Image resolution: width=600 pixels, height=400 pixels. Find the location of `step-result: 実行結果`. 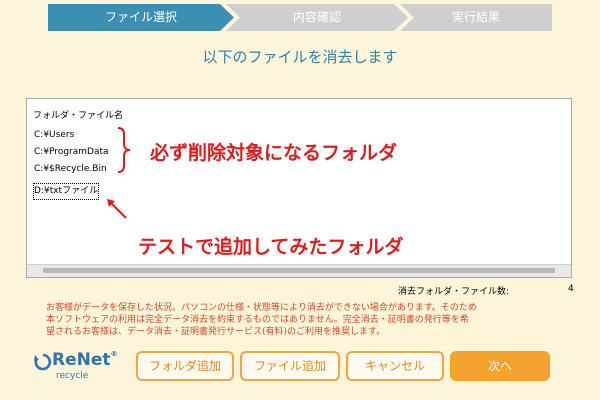

step-result: 実行結果 is located at coordinates (476, 17).